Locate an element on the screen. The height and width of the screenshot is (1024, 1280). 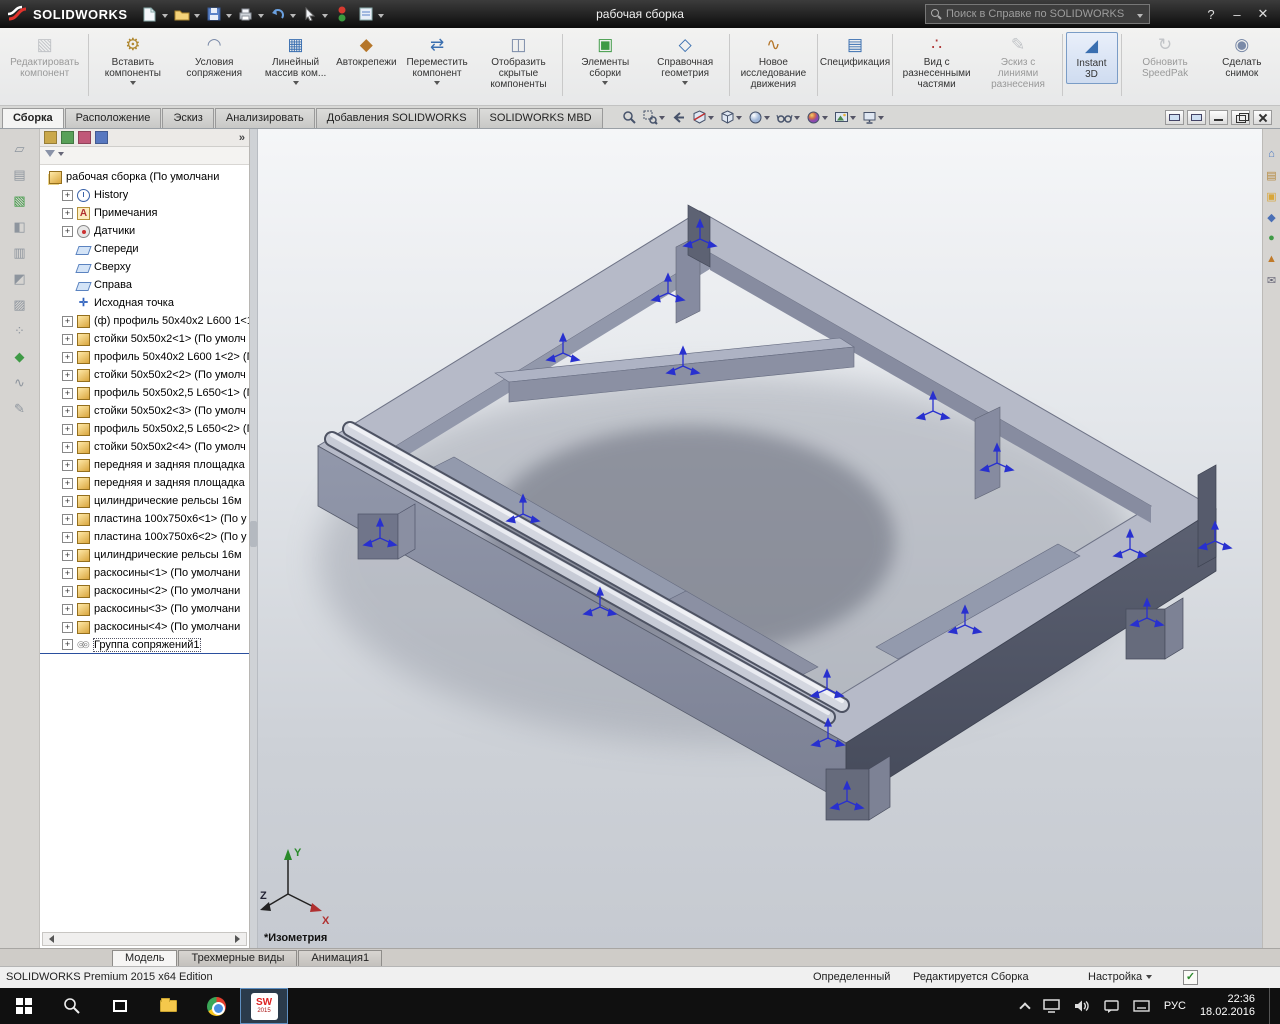
tab-addins: Добавления SOLIDWORKS is located at coordinates (396, 118).